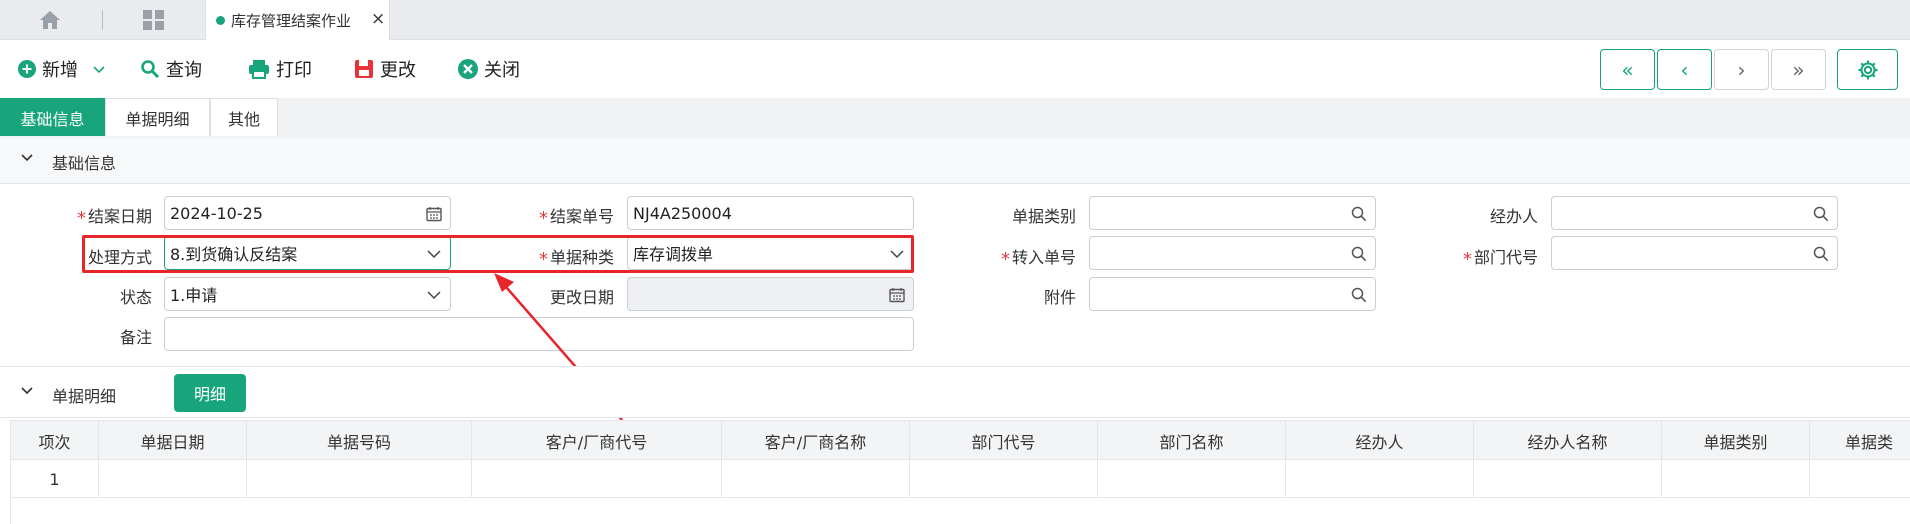 Image resolution: width=1910 pixels, height=524 pixels. I want to click on doc-kind-value: 库存调拨单, so click(673, 254).